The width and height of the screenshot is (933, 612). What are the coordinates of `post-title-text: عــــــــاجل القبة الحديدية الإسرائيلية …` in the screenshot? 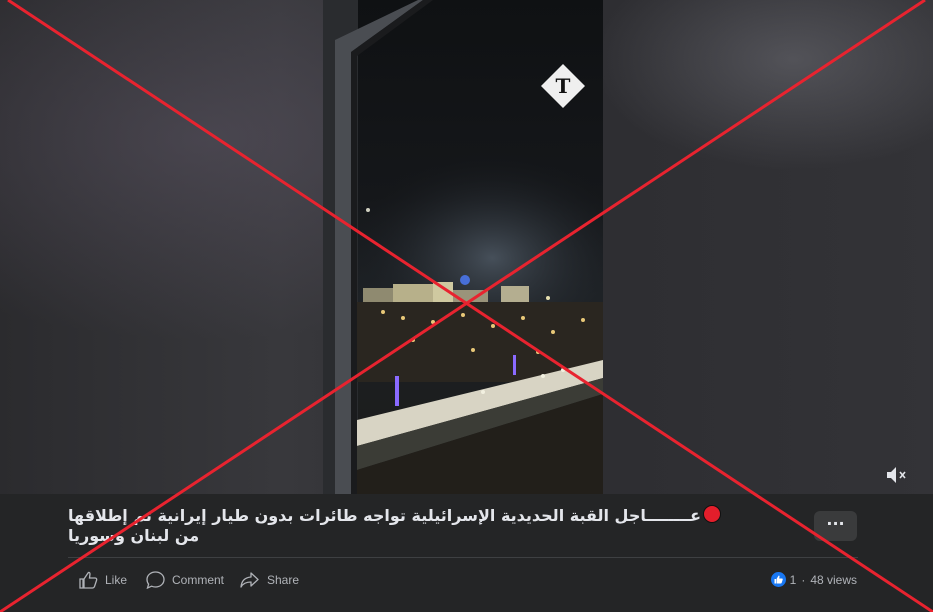 It's located at (385, 525).